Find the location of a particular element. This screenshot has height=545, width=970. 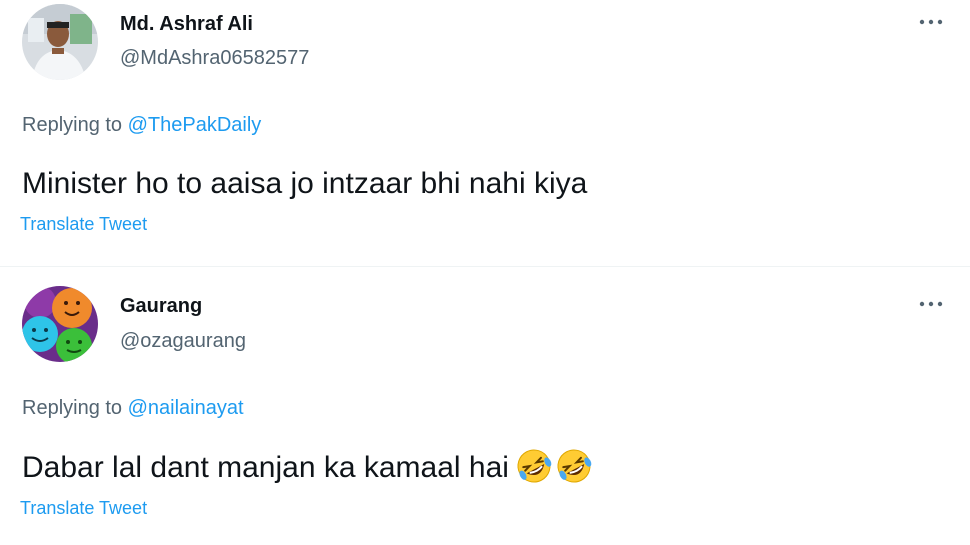

divider is located at coordinates (485, 266).